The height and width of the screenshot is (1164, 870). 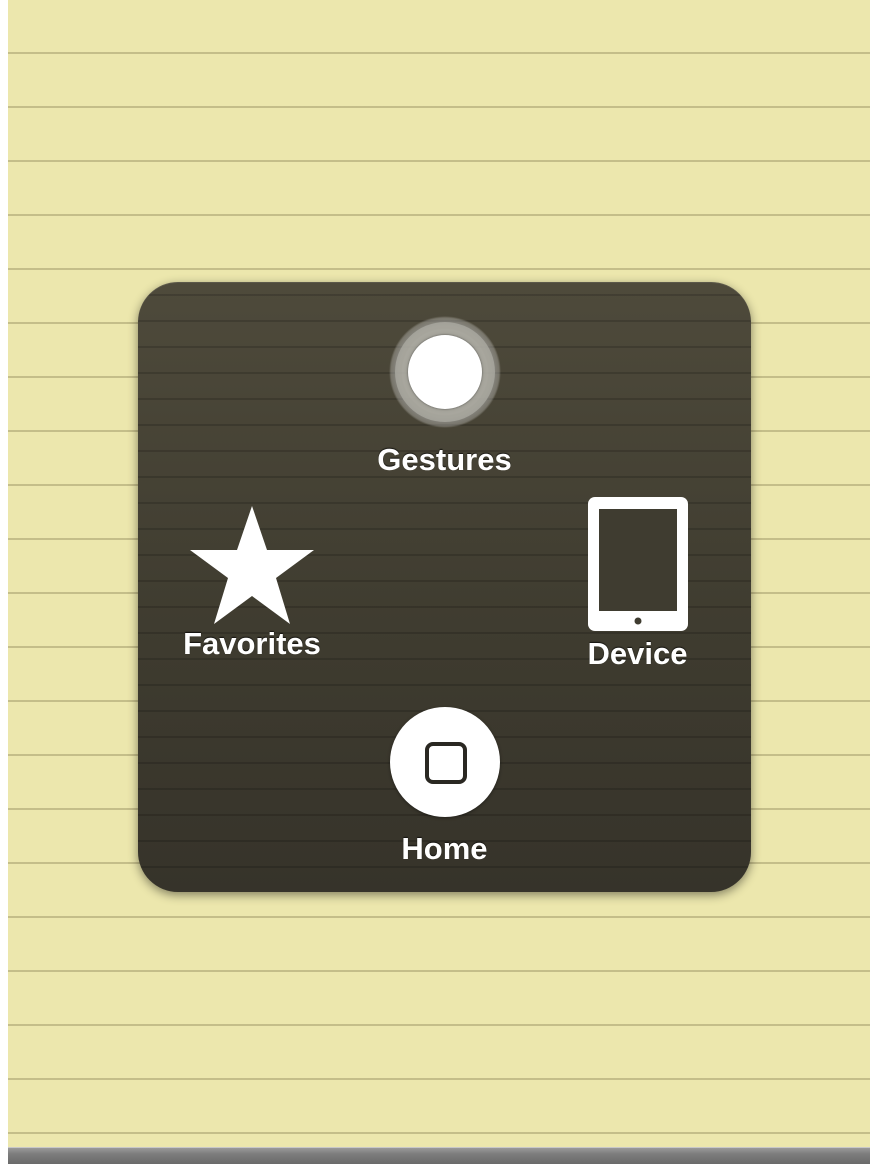 I want to click on bottom-bar, so click(x=439, y=1155).